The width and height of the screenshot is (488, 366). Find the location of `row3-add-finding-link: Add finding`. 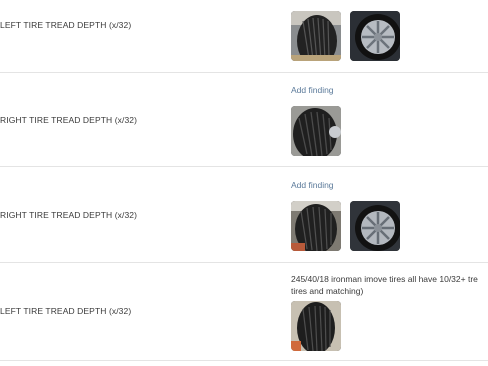

row3-add-finding-link: Add finding is located at coordinates (312, 185).